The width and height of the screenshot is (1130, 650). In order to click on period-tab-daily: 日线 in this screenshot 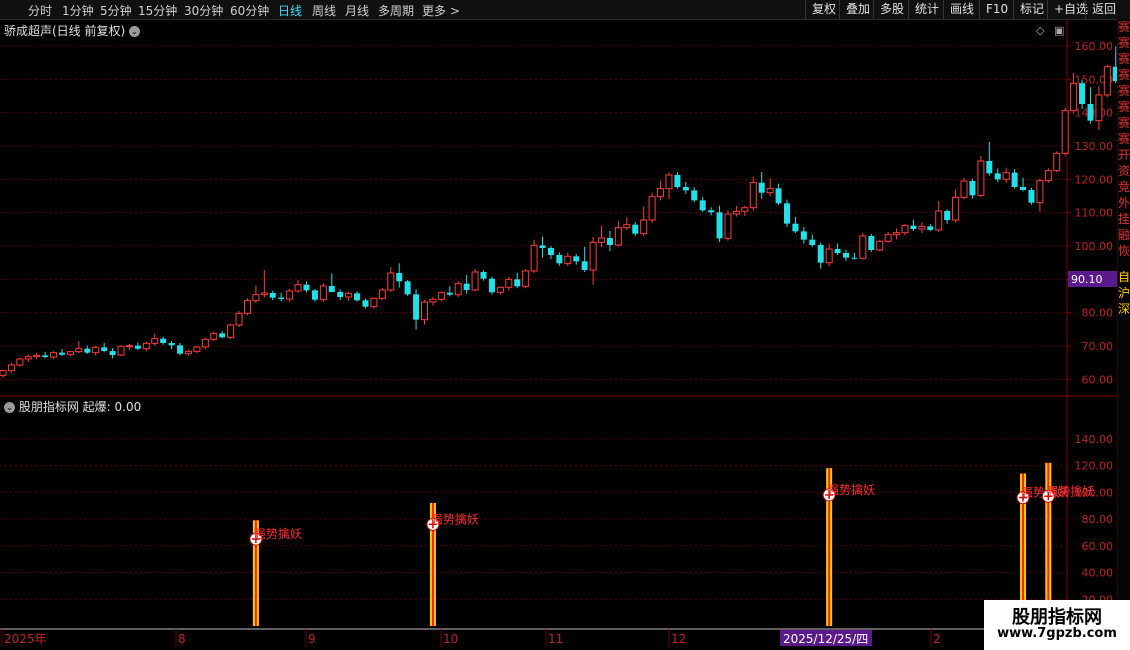, I will do `click(290, 10)`.